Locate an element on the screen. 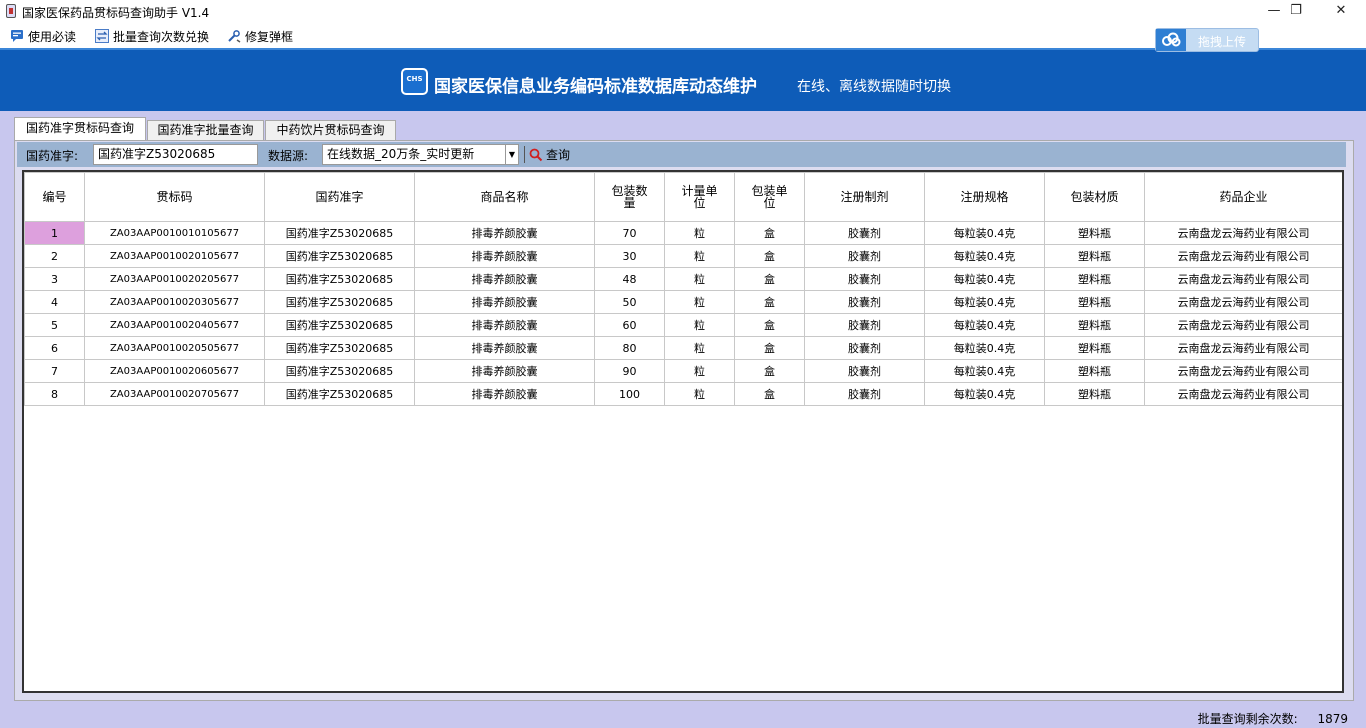 The width and height of the screenshot is (1366, 728). column-header: 包装材质 is located at coordinates (1094, 197).